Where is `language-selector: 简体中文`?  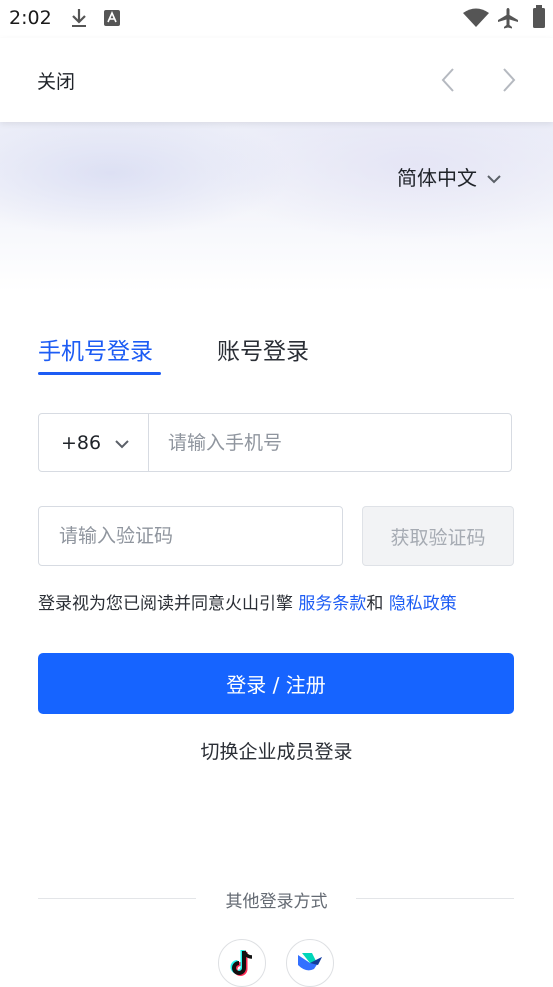
language-selector: 简体中文 is located at coordinates (449, 176).